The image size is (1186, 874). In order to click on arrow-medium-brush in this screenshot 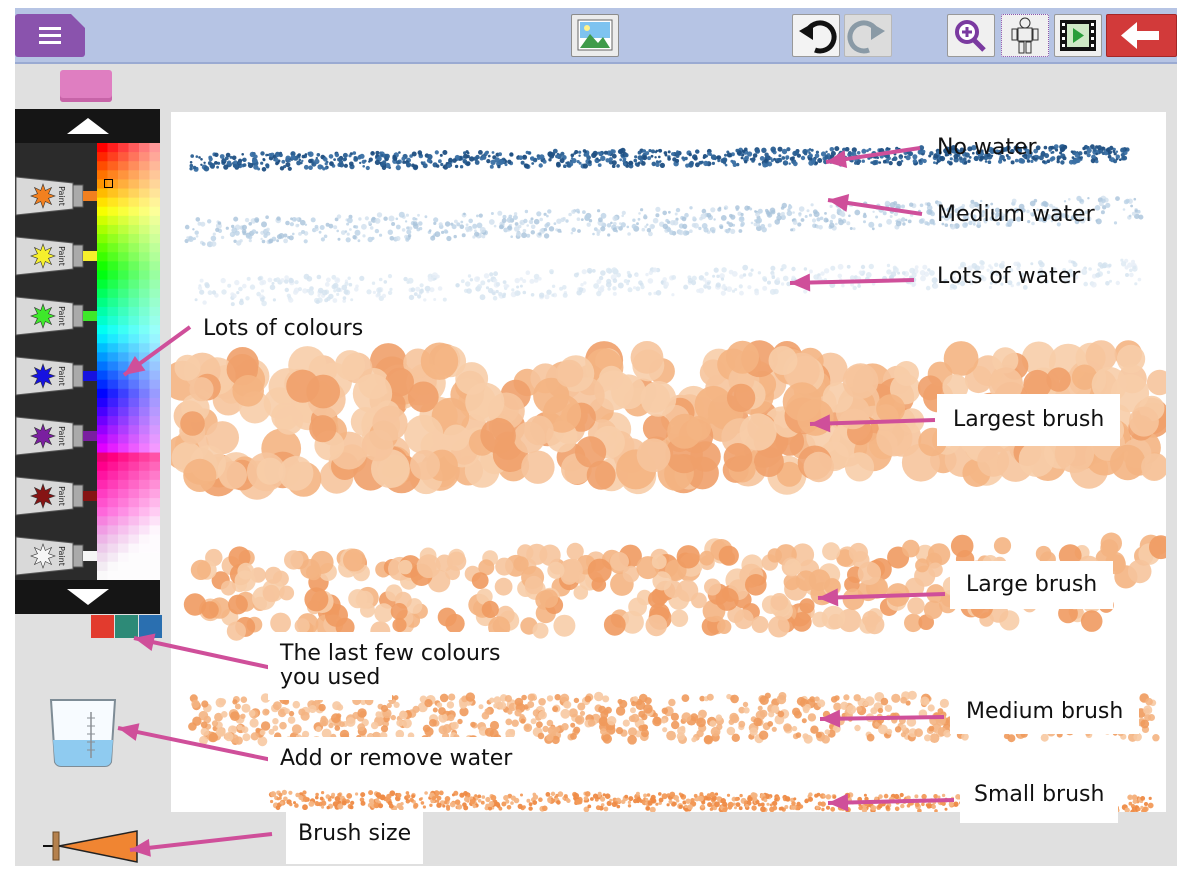, I will do `click(882, 718)`.